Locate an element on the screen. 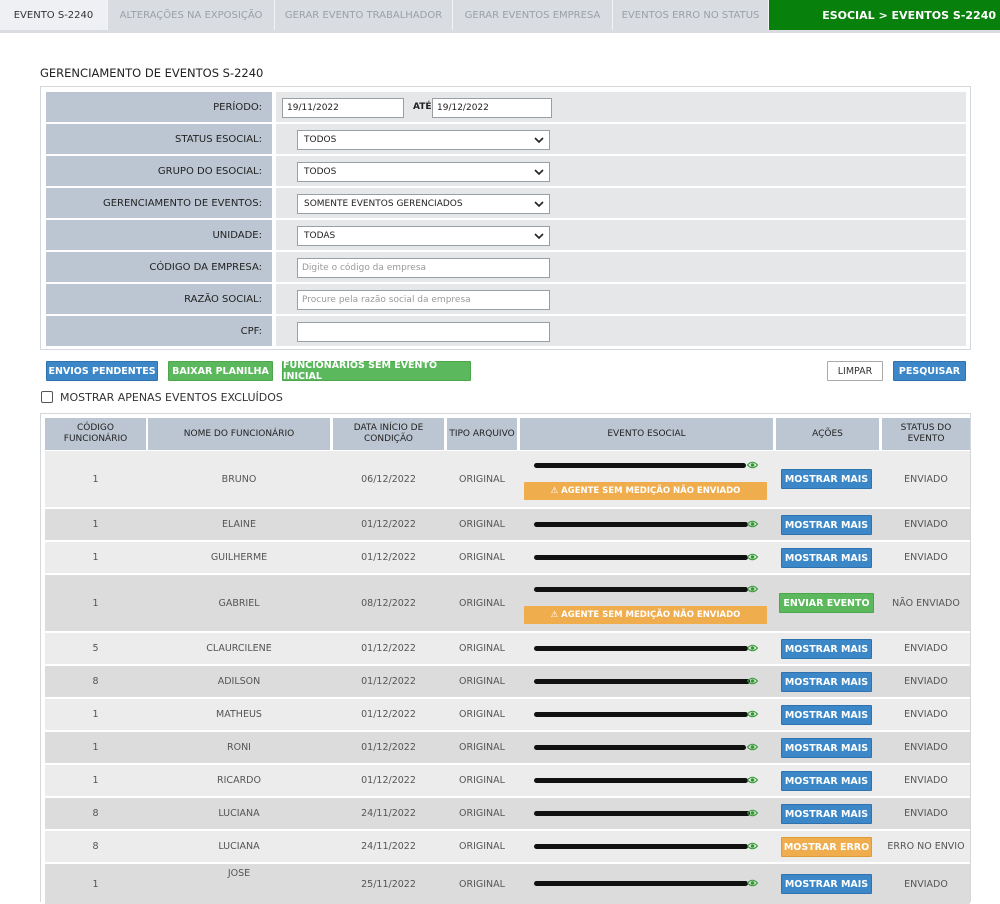 This screenshot has width=1000, height=904. razao-cell: Procure pela razão social da empresa is located at coordinates (621, 299).